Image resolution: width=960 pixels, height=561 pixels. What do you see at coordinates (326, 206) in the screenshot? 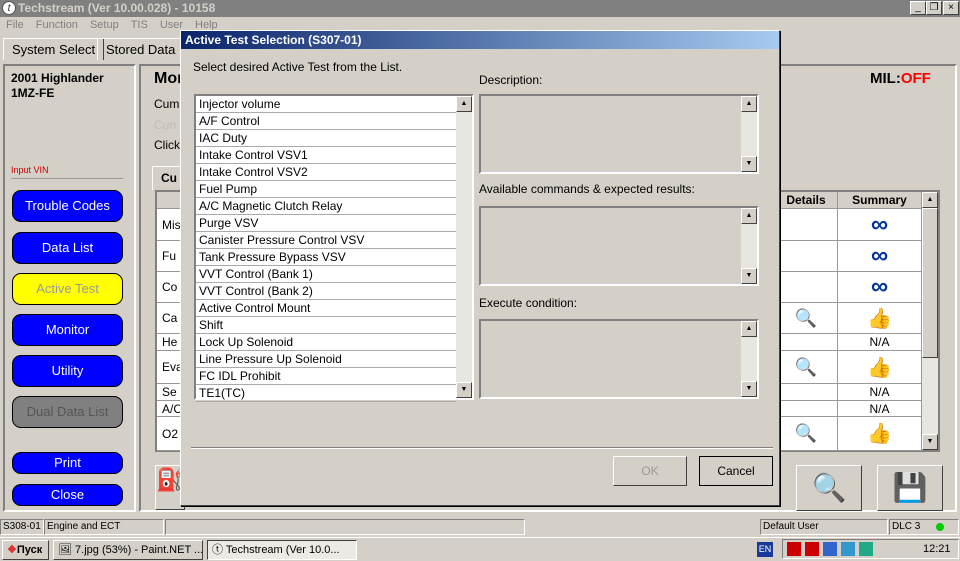
I see `list-item: A/C Magnetic Clutch Relay` at bounding box center [326, 206].